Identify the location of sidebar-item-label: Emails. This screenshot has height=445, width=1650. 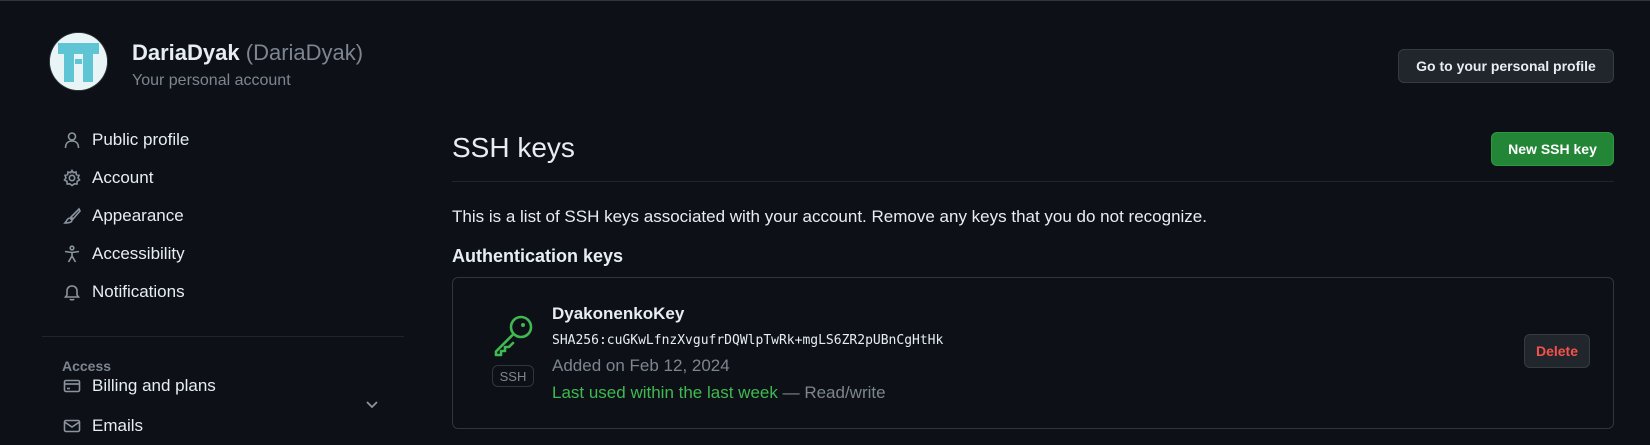
(118, 425).